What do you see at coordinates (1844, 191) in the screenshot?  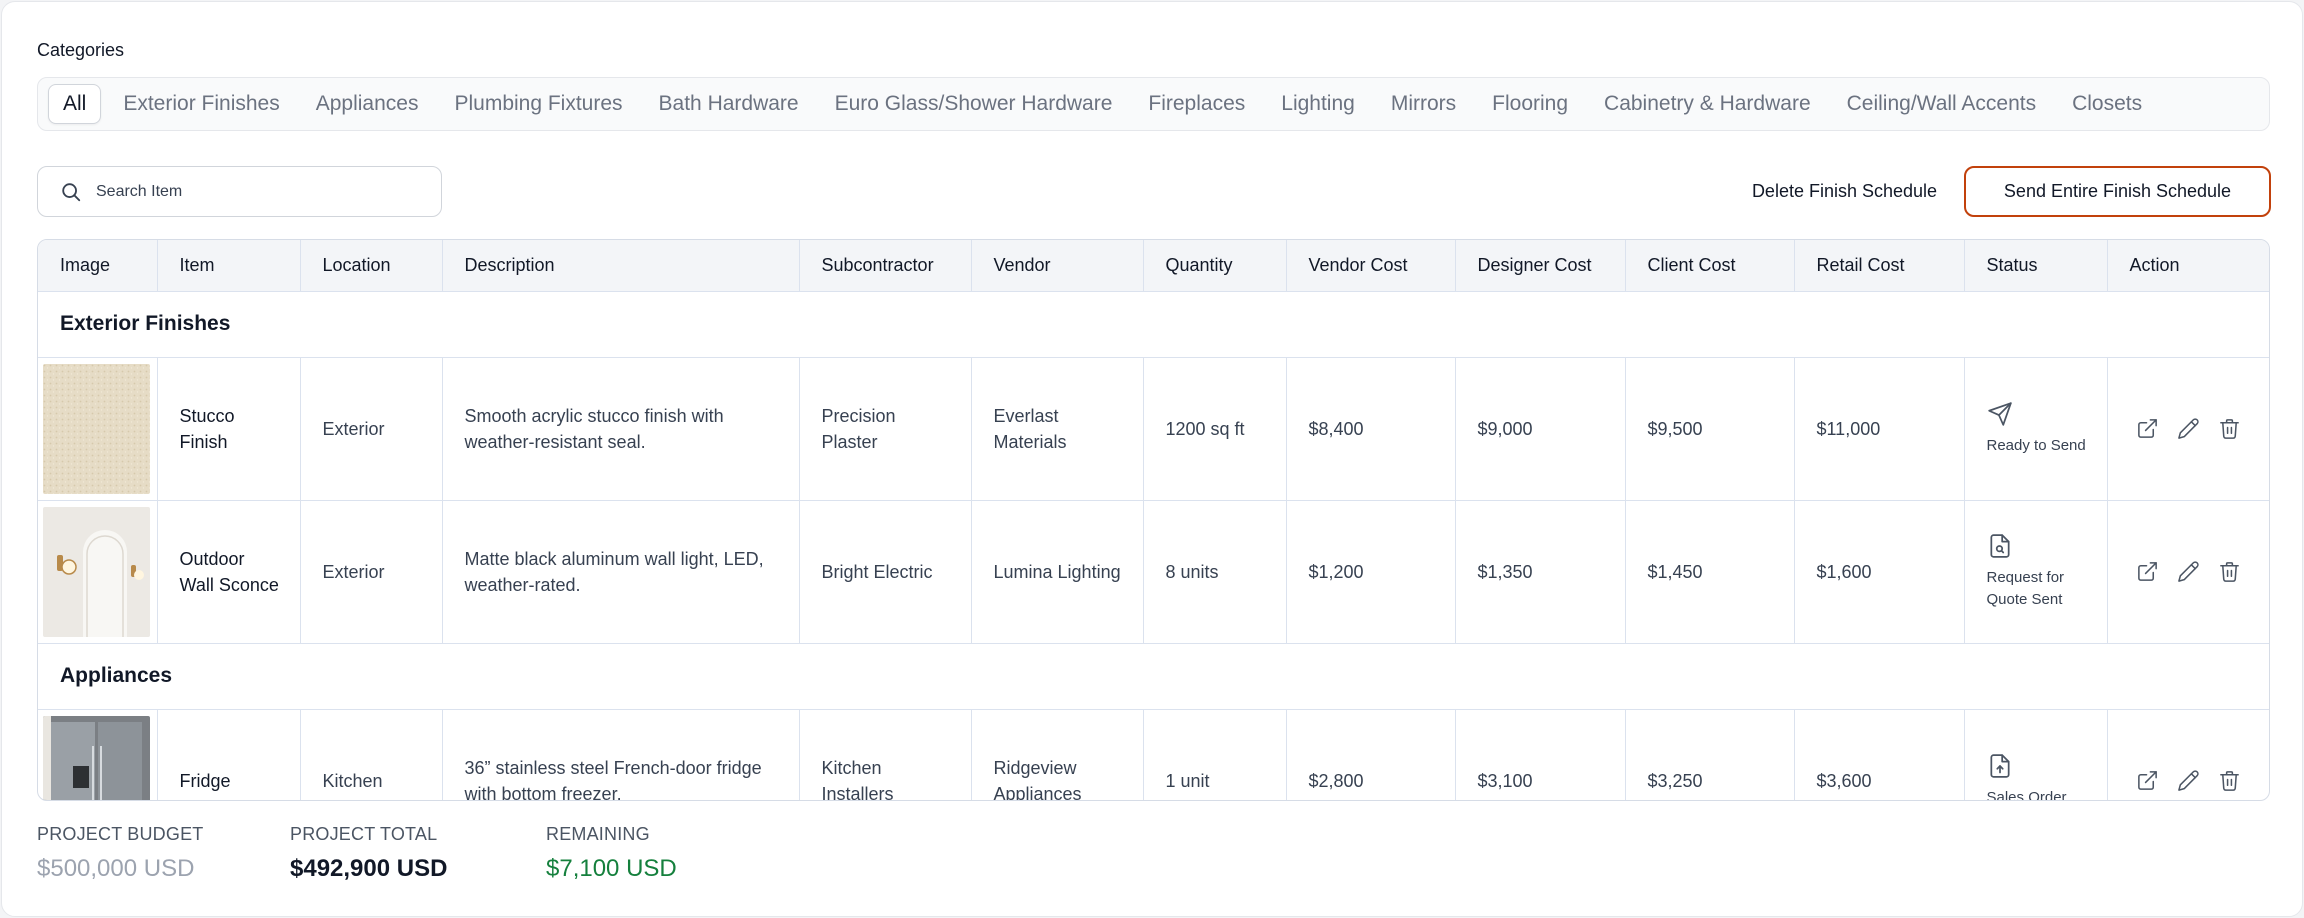 I see `delete-finish-schedule-button: Delete Finish Schedule` at bounding box center [1844, 191].